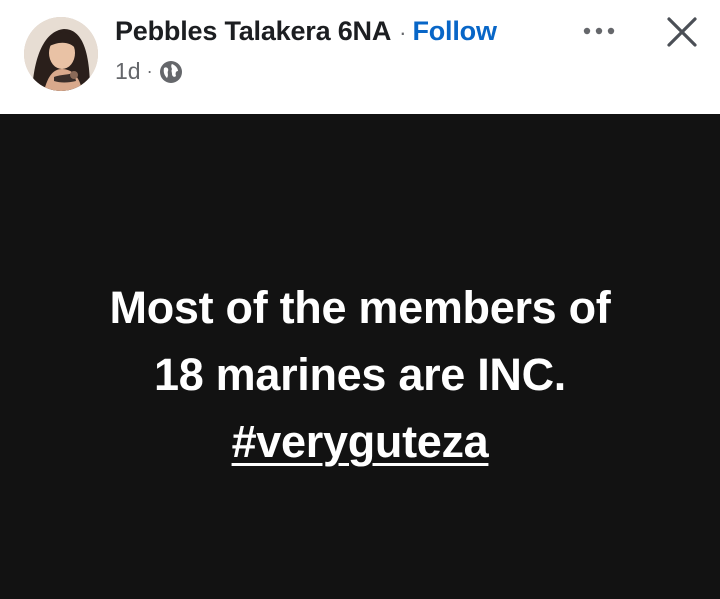 This screenshot has height=599, width=720. I want to click on more-options-button, so click(599, 32).